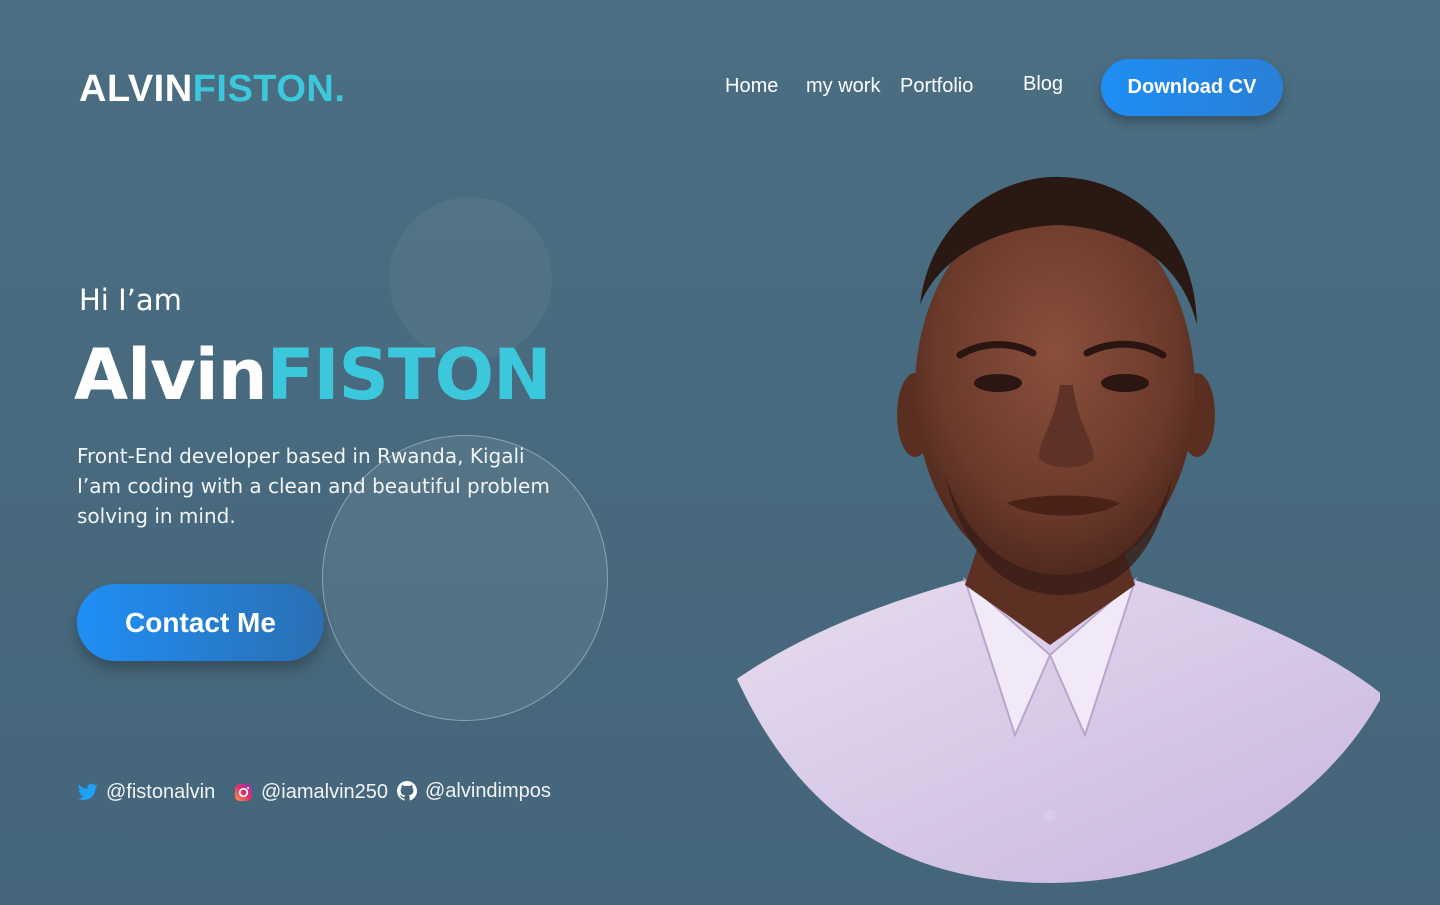 The width and height of the screenshot is (1440, 905). What do you see at coordinates (407, 791) in the screenshot?
I see `github-icon` at bounding box center [407, 791].